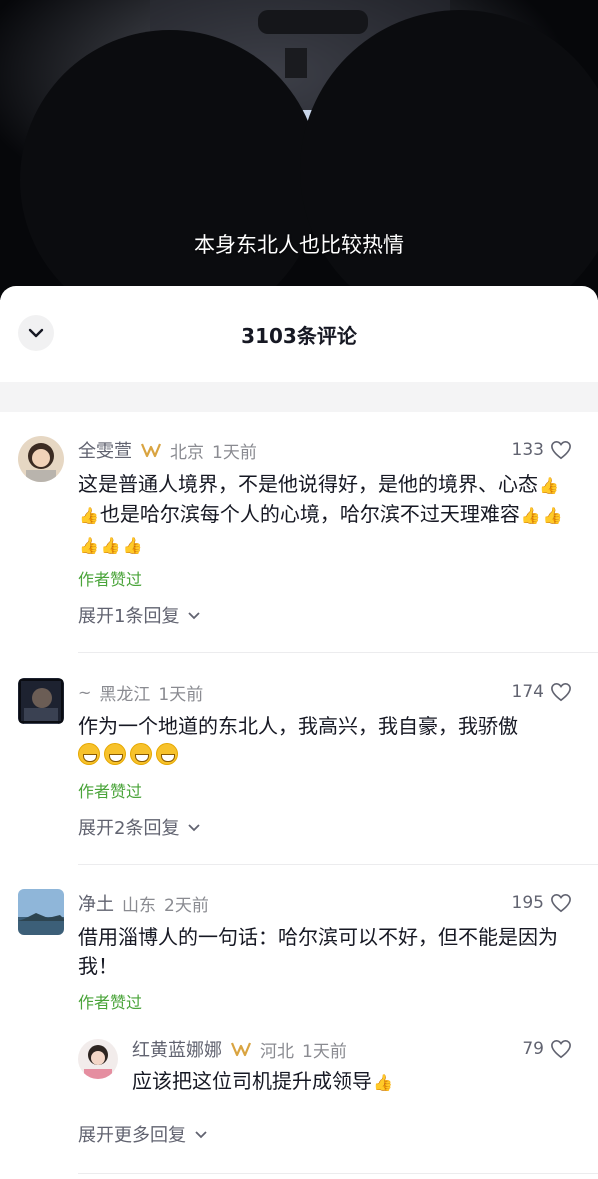 The width and height of the screenshot is (598, 1179). What do you see at coordinates (527, 903) in the screenshot?
I see `like-count: 195` at bounding box center [527, 903].